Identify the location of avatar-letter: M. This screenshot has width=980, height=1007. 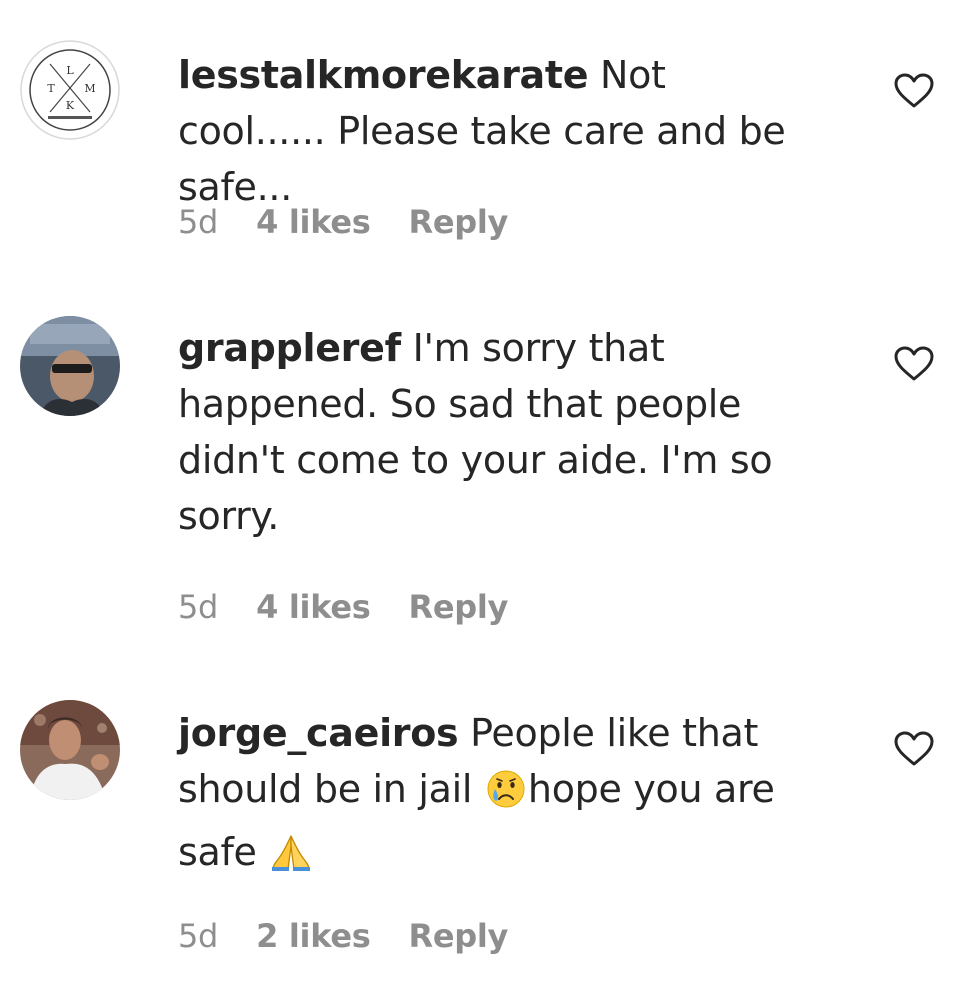
(89, 88).